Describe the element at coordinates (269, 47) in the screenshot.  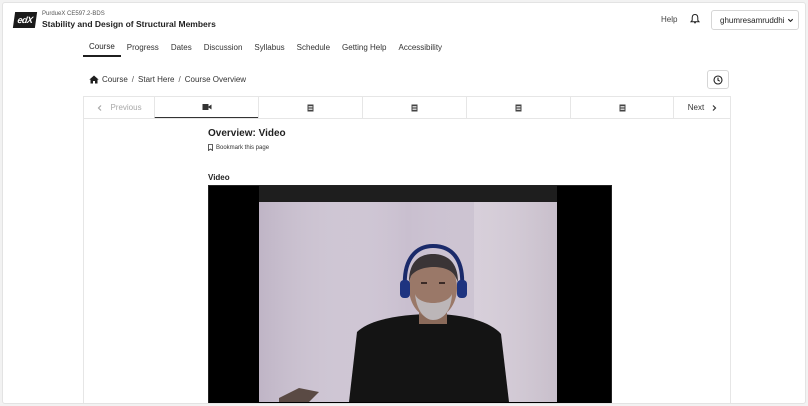
I see `tab-syllabus: Syllabus` at that location.